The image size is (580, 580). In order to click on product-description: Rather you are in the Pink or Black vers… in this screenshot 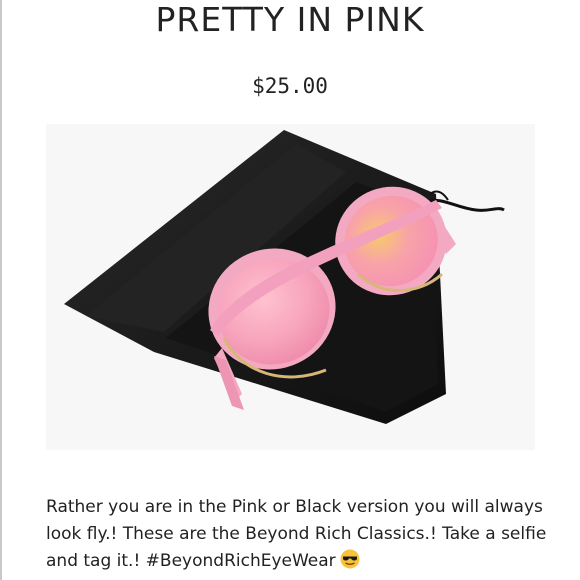, I will do `click(306, 536)`.